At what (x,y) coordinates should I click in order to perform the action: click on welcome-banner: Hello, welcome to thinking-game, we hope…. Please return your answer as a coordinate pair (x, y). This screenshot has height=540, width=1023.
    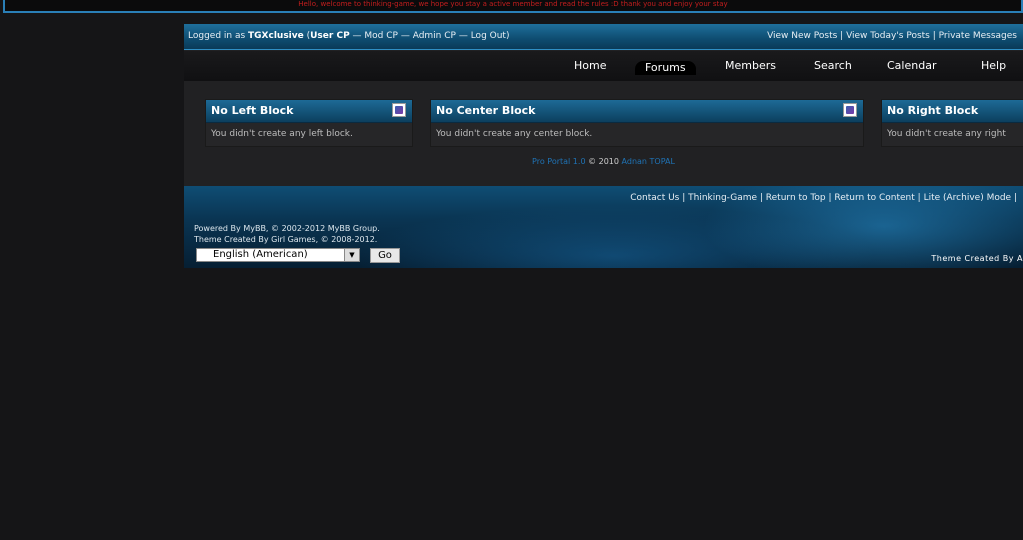
    Looking at the image, I should click on (513, 6).